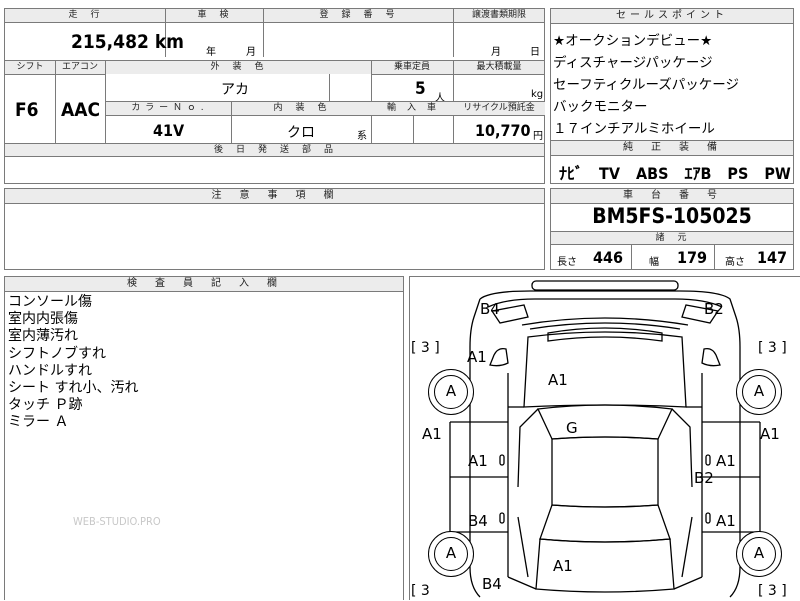 Image resolution: width=800 pixels, height=601 pixels. Describe the element at coordinates (634, 129) in the screenshot. I see `sales-point-item: １７インチアルミホイール` at that location.